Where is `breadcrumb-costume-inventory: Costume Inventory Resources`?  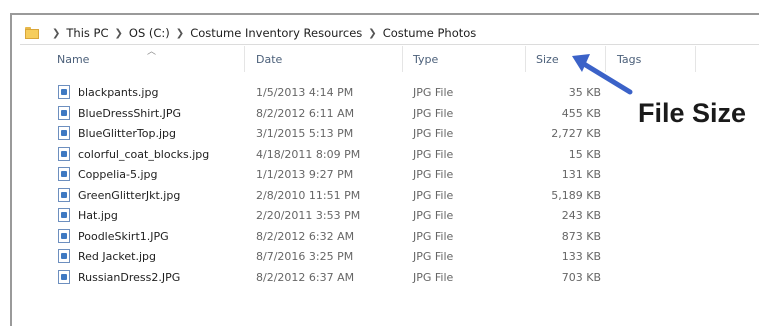
breadcrumb-costume-inventory: Costume Inventory Resources is located at coordinates (276, 33).